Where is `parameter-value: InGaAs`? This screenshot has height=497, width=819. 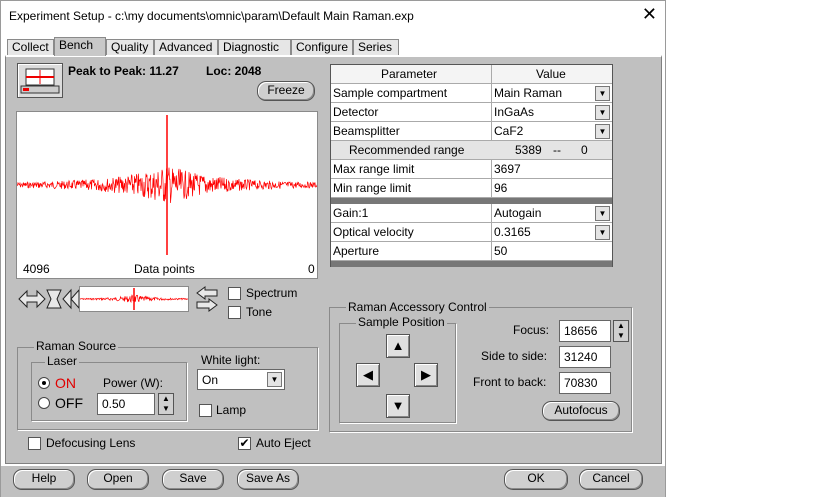
parameter-value: InGaAs is located at coordinates (514, 112).